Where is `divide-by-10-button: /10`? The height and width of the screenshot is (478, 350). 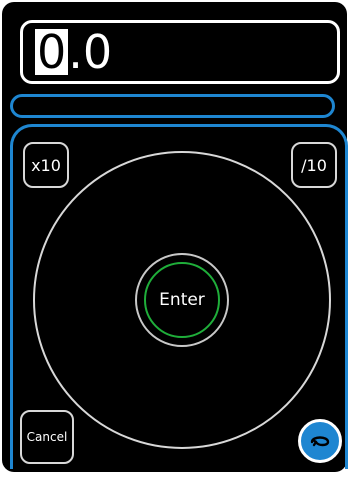 divide-by-10-button: /10 is located at coordinates (314, 165).